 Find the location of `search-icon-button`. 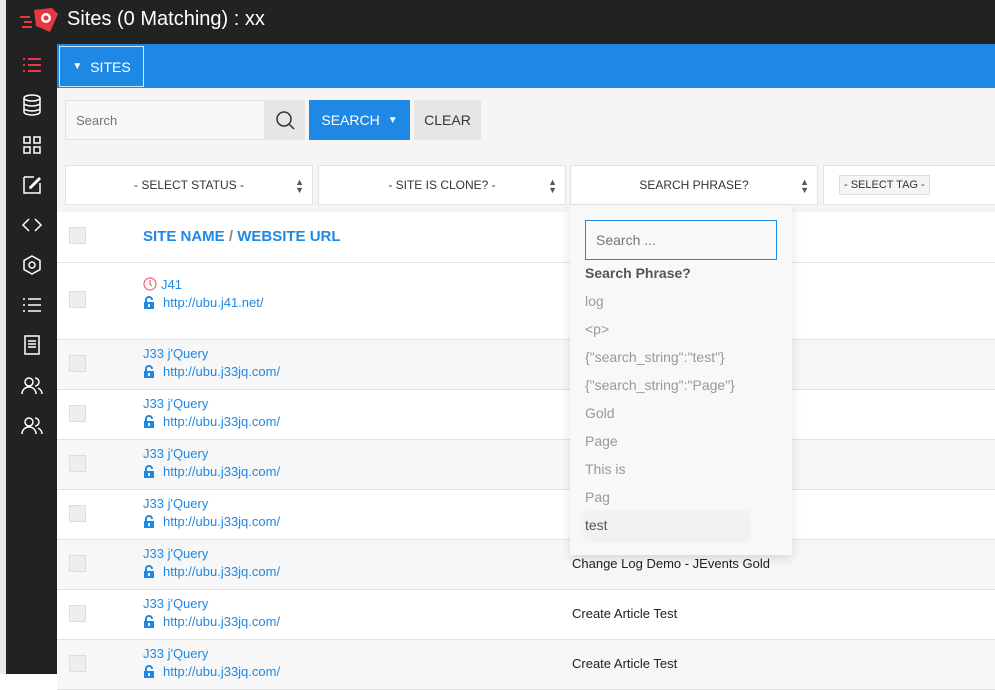

search-icon-button is located at coordinates (285, 120).